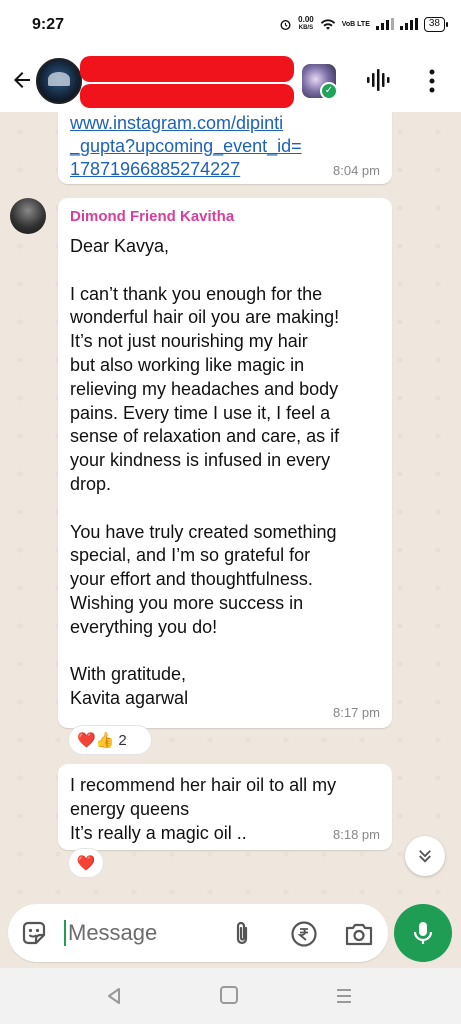 The width and height of the screenshot is (461, 1024). Describe the element at coordinates (432, 81) in the screenshot. I see `more-options-icon` at that location.